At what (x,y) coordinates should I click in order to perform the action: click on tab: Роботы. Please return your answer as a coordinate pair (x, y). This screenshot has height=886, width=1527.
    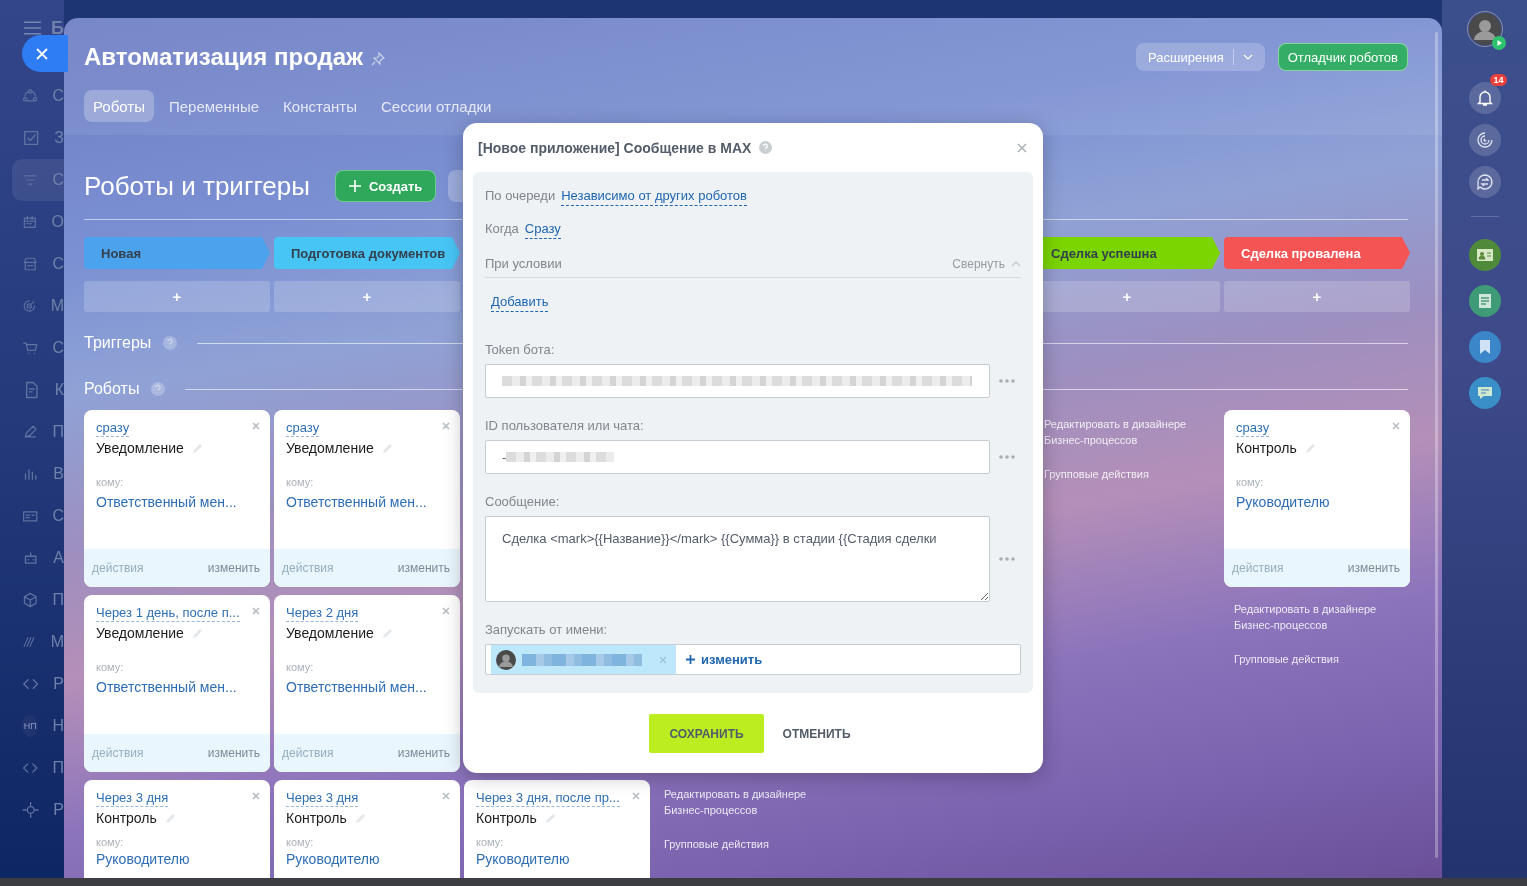
    Looking at the image, I should click on (119, 106).